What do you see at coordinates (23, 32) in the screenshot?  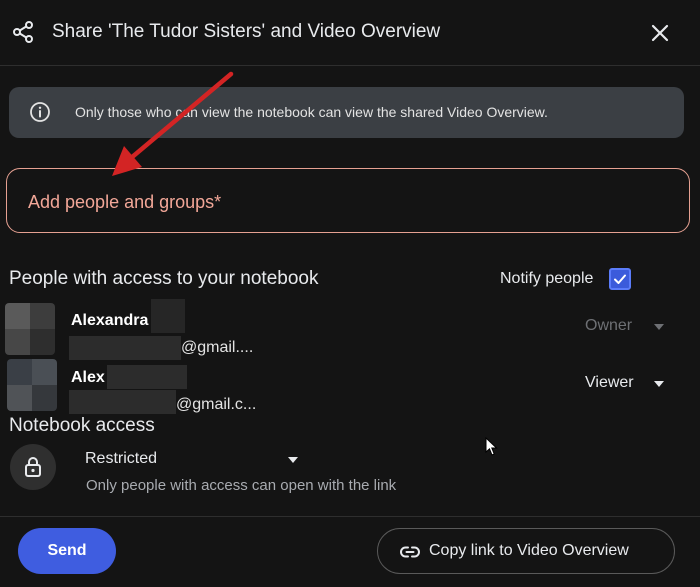 I see `share-icon` at bounding box center [23, 32].